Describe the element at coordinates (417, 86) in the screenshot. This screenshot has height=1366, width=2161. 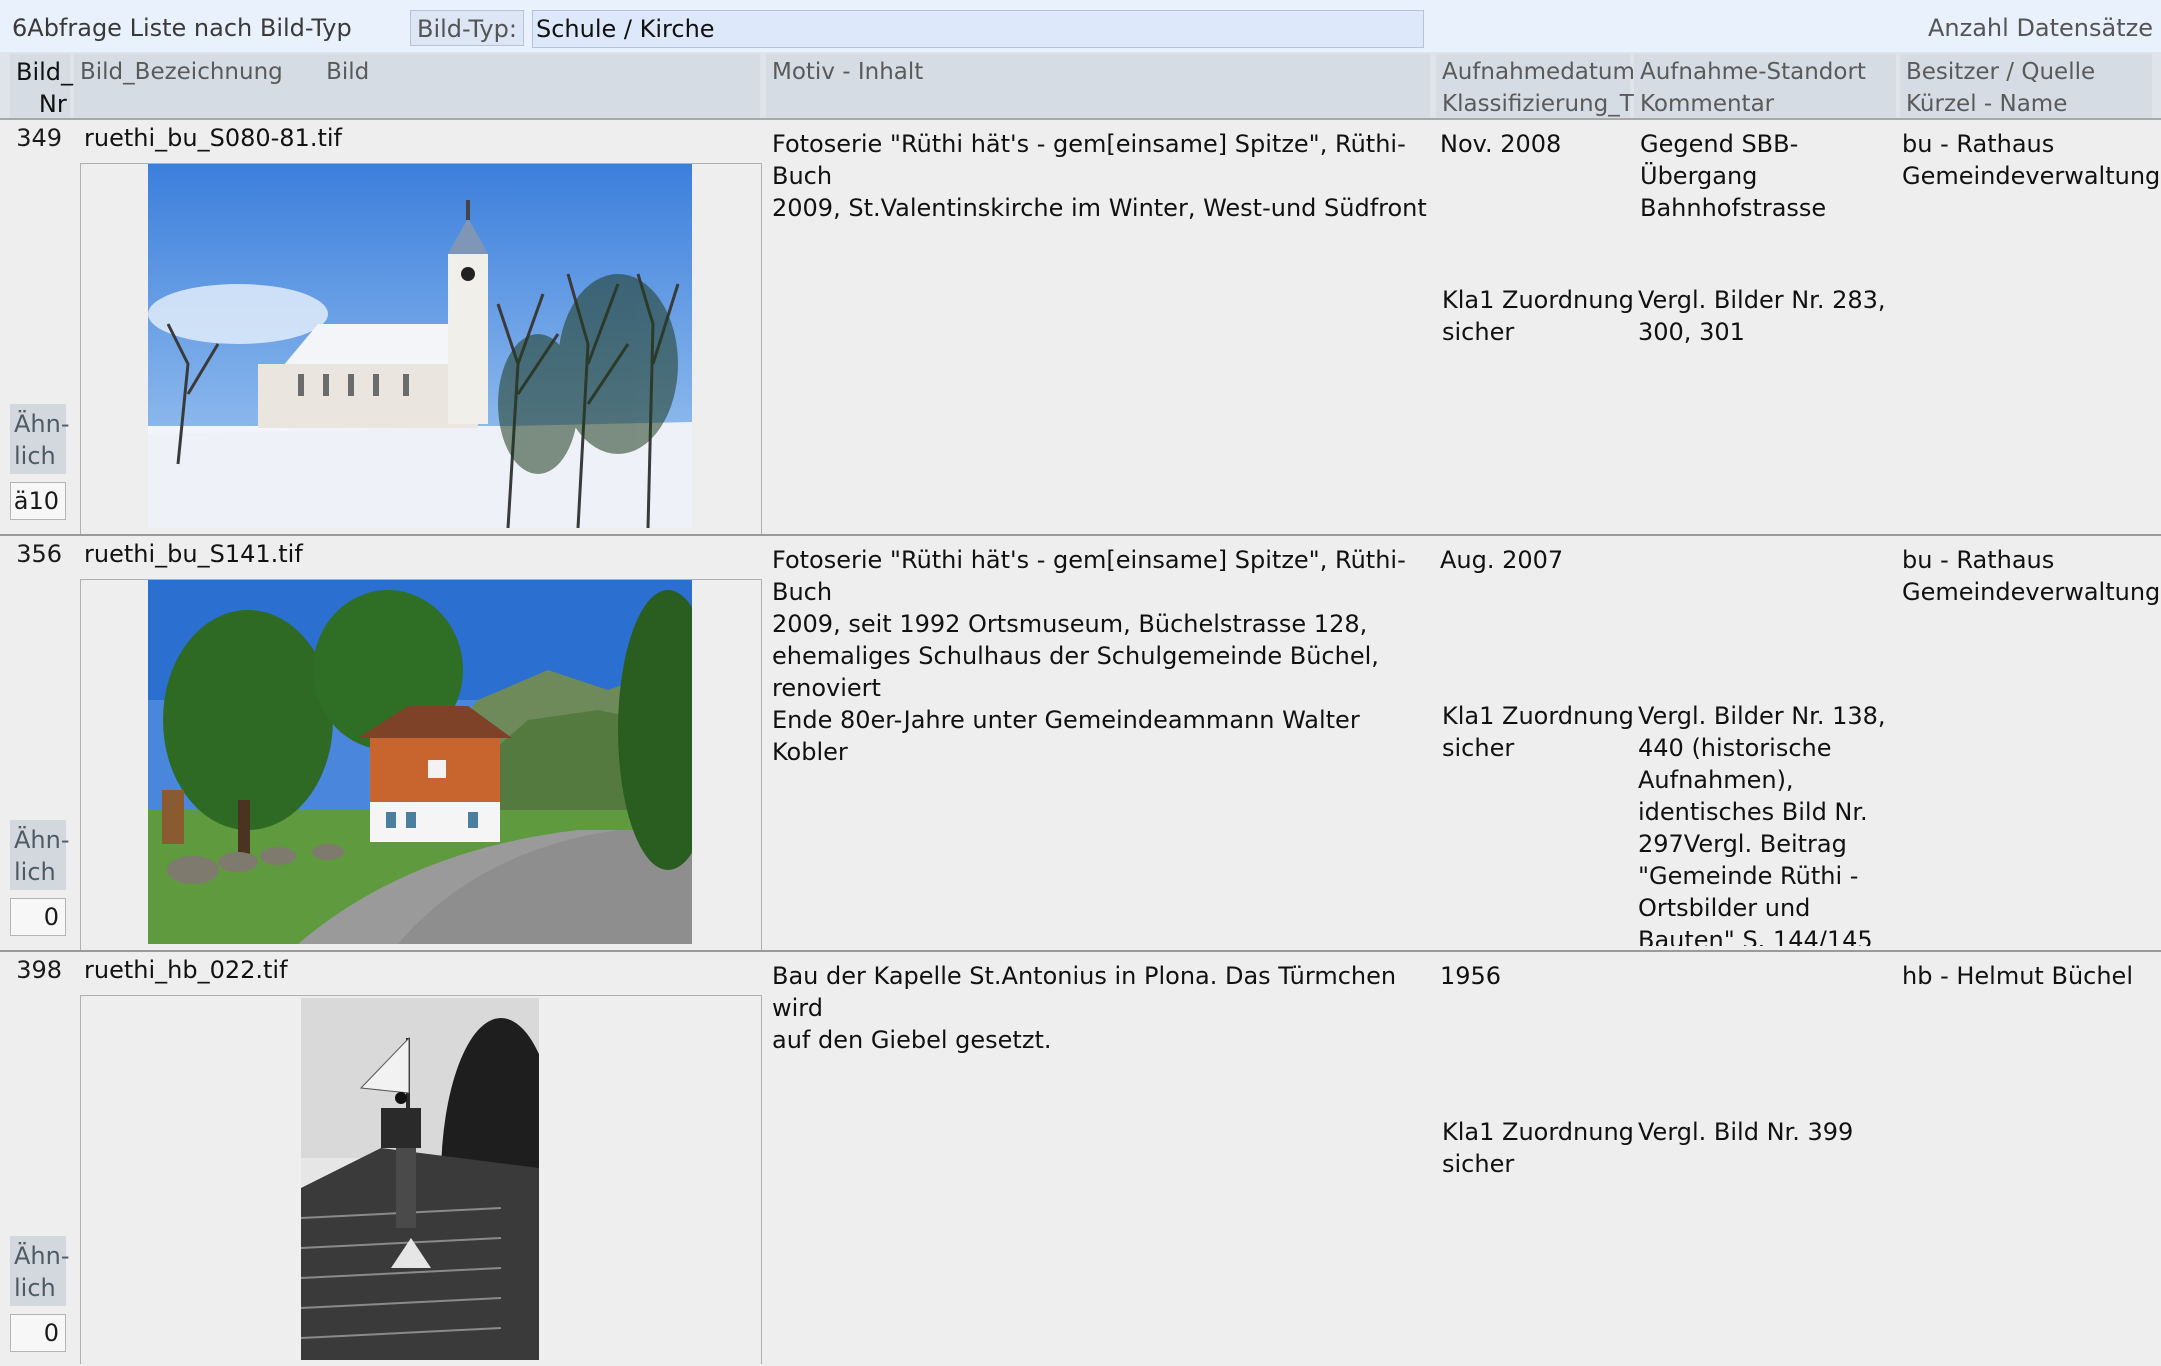
I see `header-bezeichnung-bild: Bild_Bezeichnung Bild` at that location.